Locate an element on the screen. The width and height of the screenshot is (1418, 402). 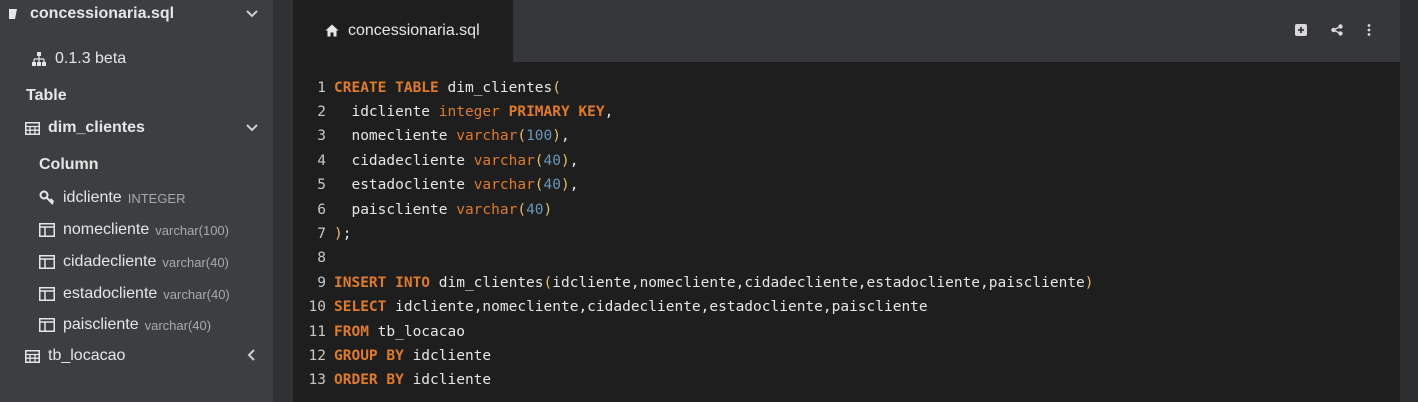
divider is located at coordinates (283, 201).